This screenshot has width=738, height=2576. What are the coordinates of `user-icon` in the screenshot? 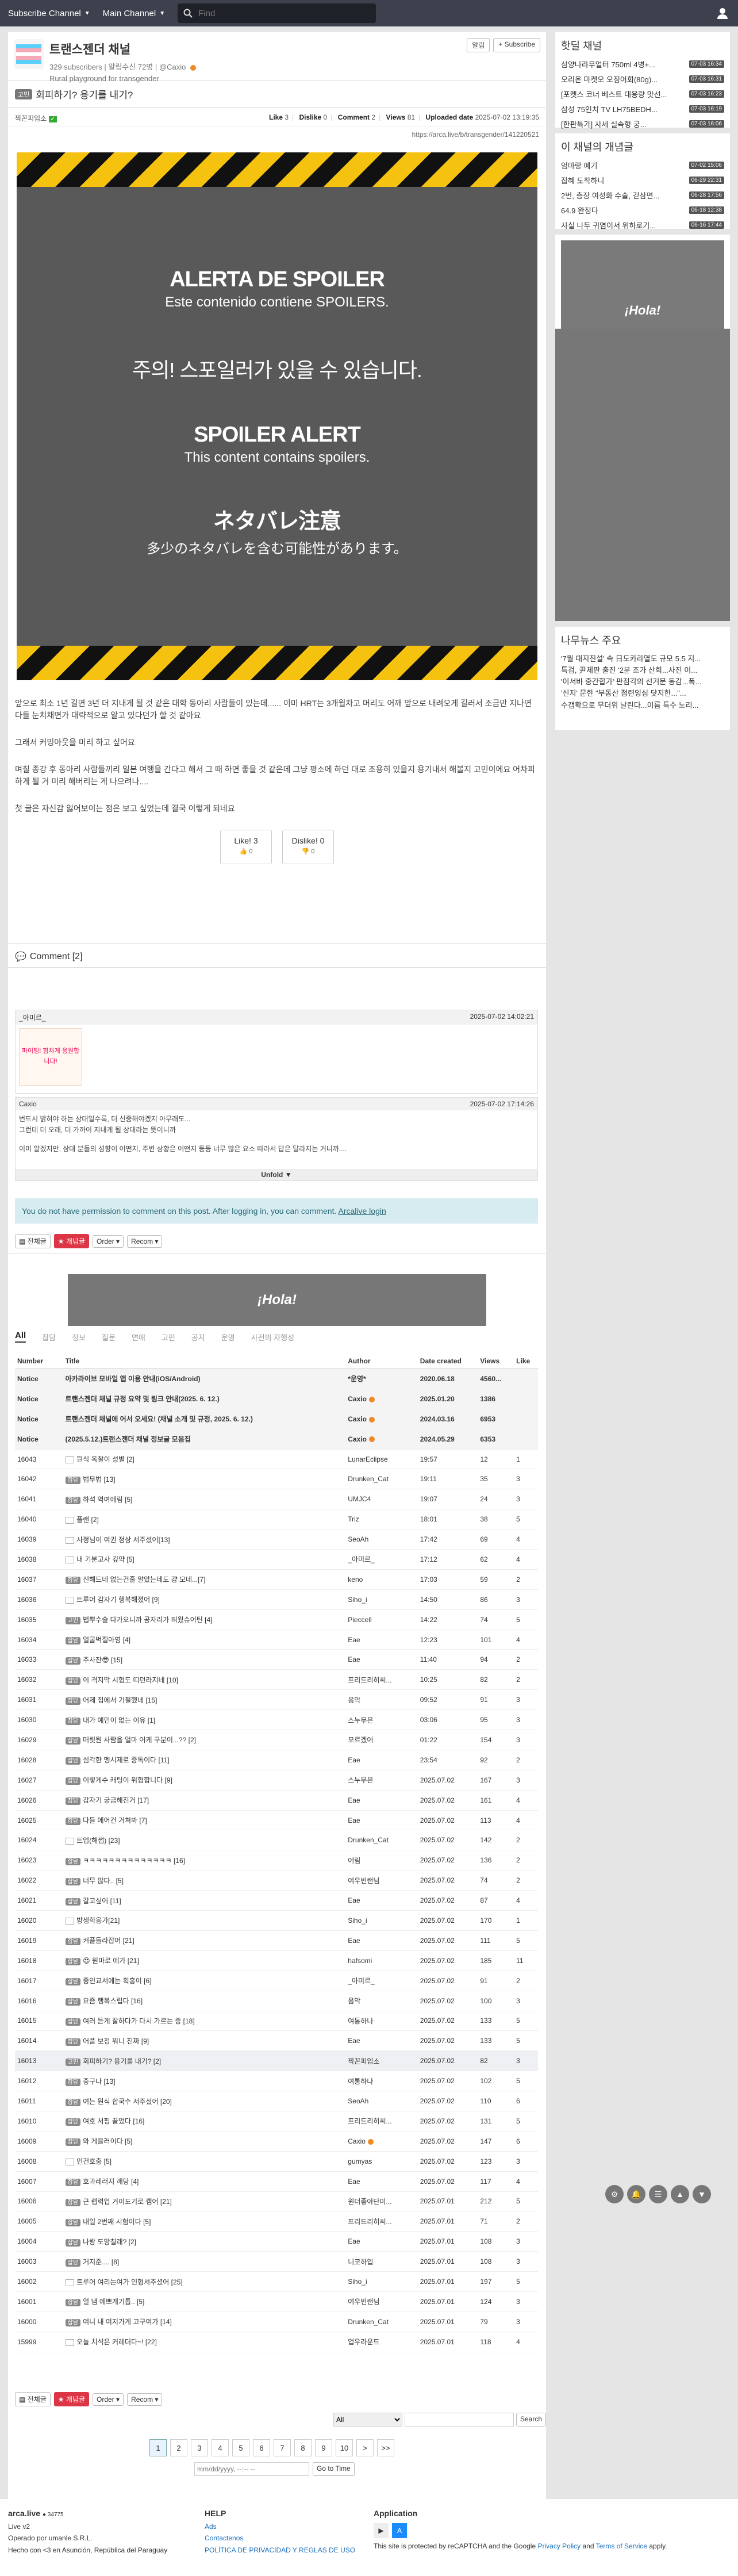 It's located at (722, 14).